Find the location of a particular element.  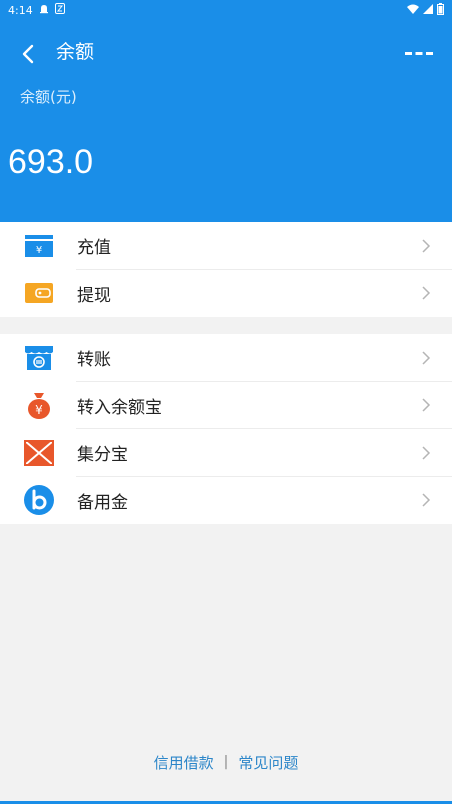

status-bar: 4:14 is located at coordinates (226, 10).